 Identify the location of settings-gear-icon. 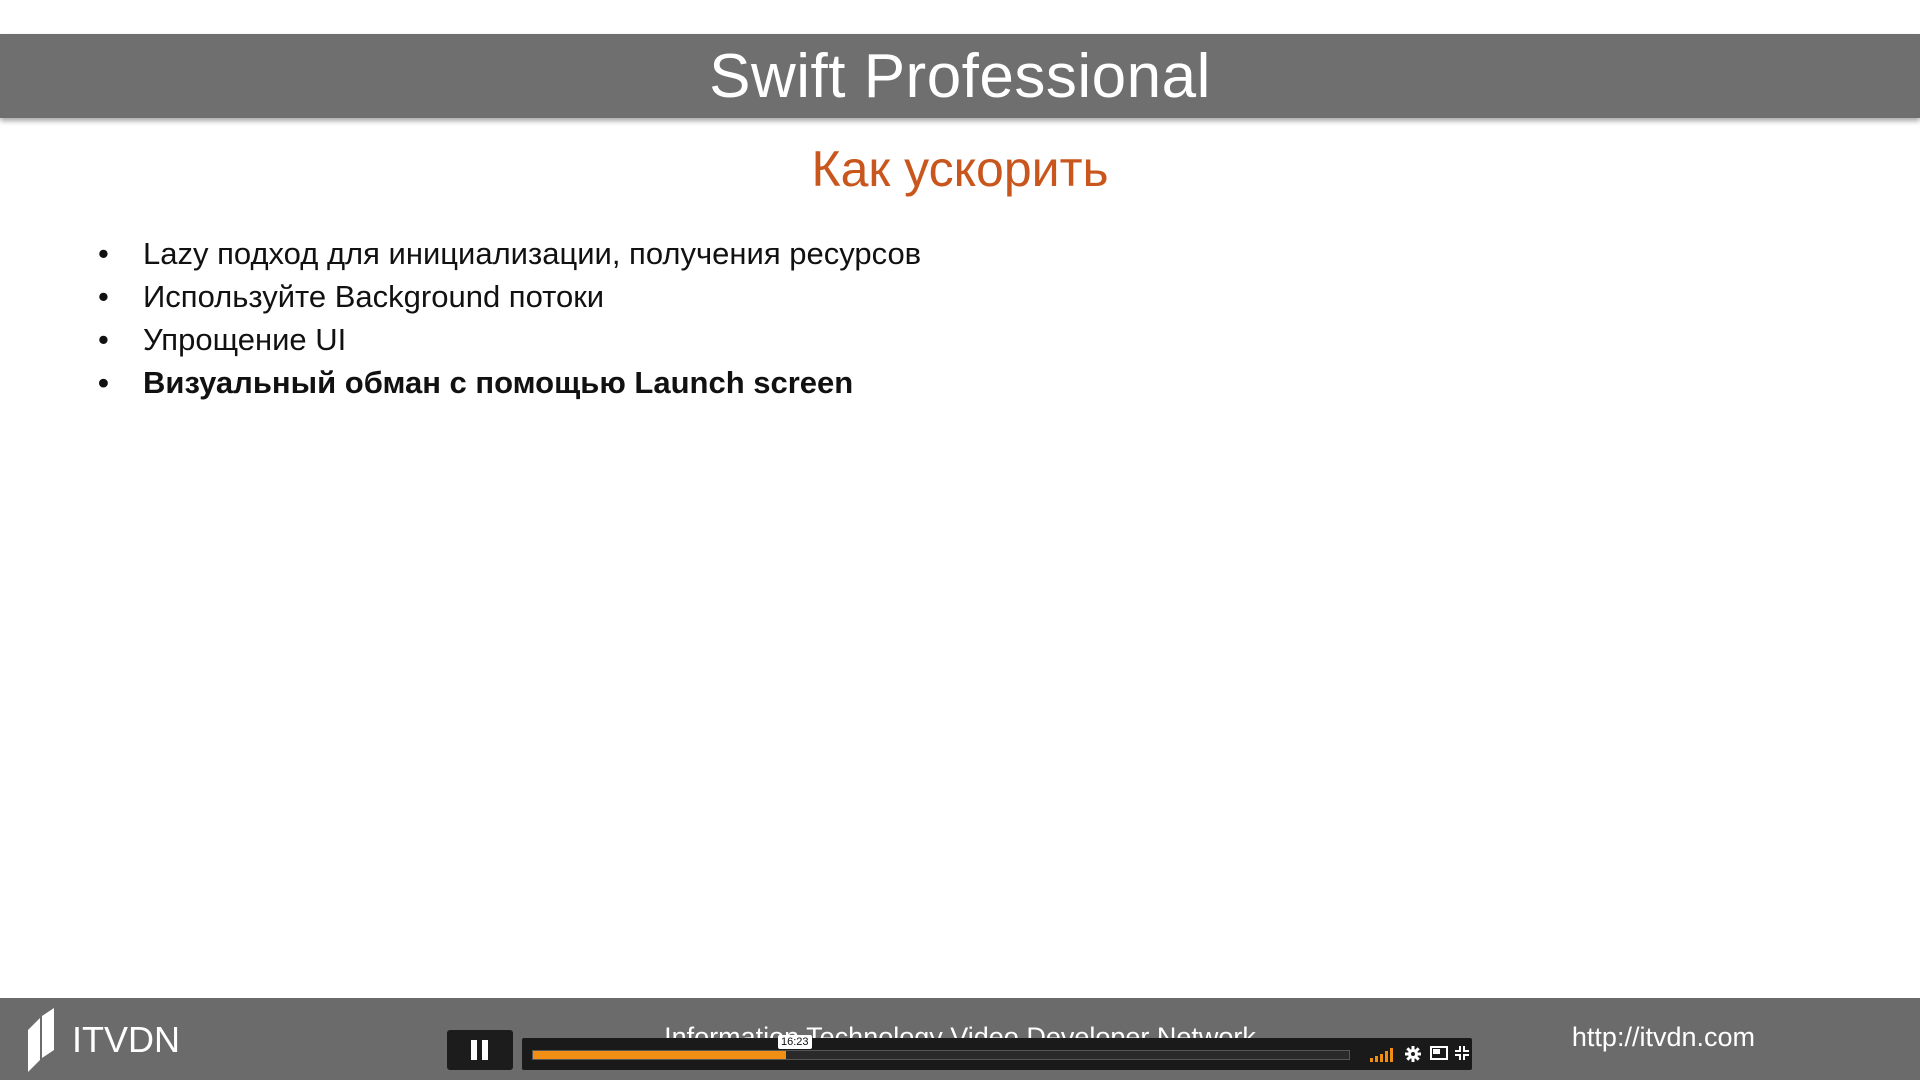
(1413, 1054).